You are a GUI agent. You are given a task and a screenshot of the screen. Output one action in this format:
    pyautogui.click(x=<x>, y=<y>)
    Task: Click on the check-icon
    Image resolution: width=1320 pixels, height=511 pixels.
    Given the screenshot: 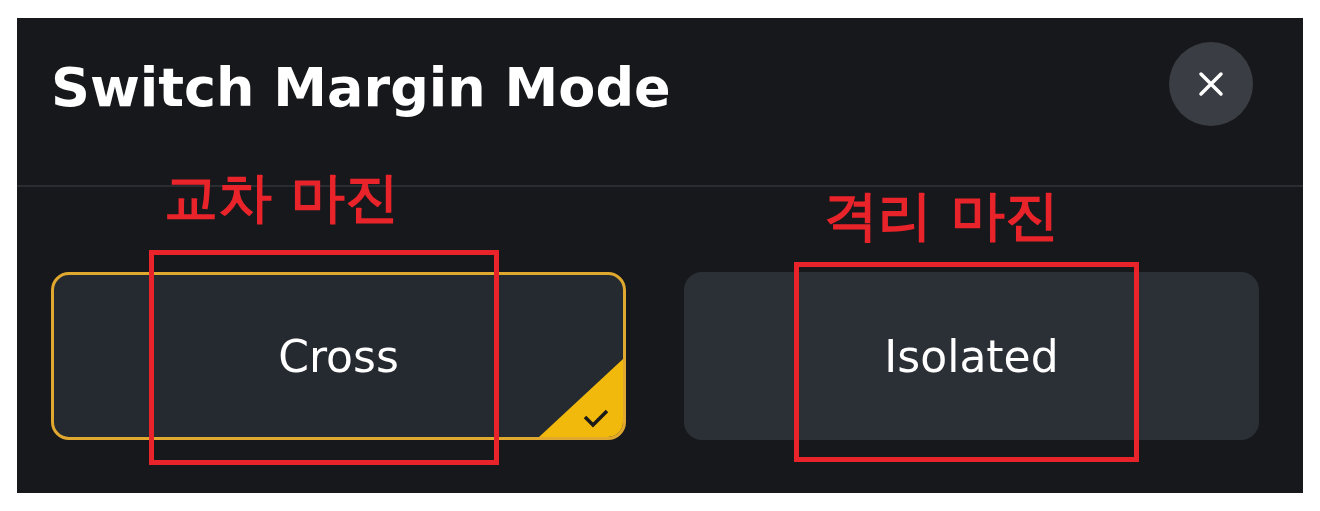 What is the action you would take?
    pyautogui.click(x=581, y=398)
    